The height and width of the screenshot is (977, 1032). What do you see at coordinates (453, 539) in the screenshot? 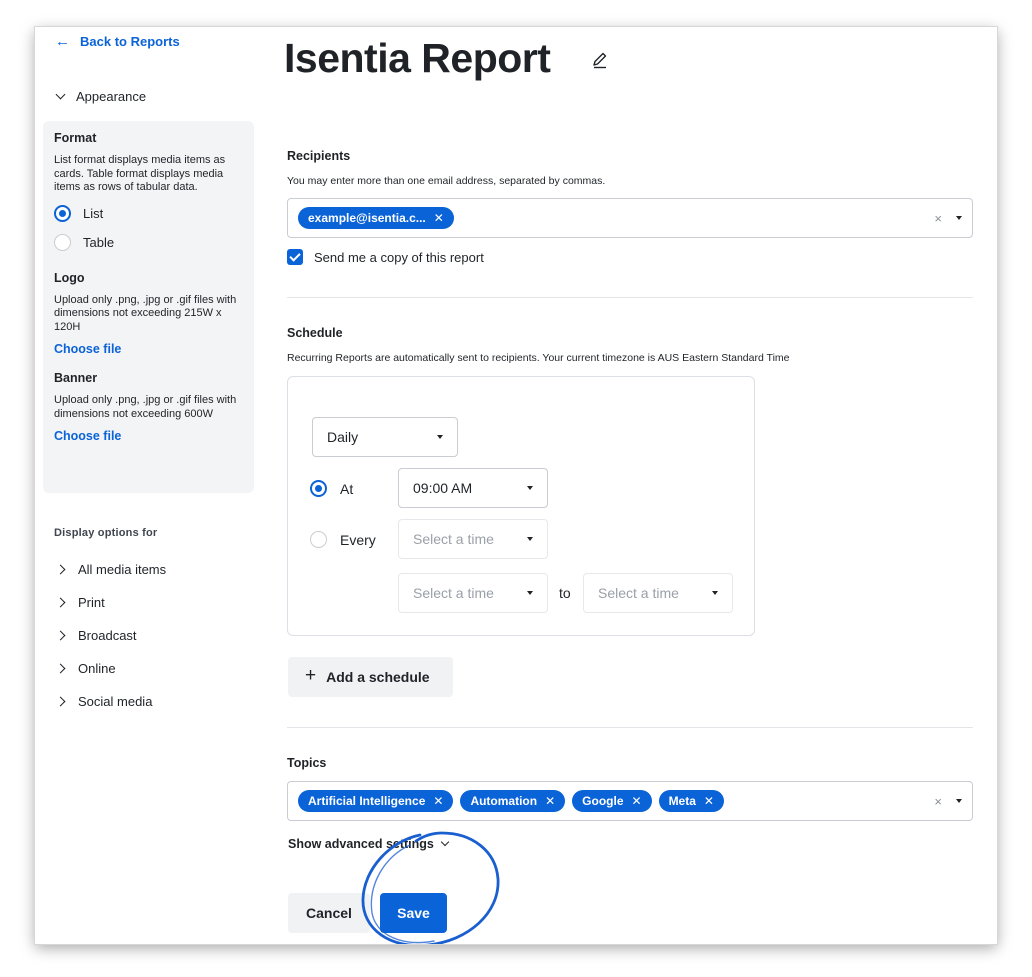
I see `every-interval-placeholder: Select a time` at bounding box center [453, 539].